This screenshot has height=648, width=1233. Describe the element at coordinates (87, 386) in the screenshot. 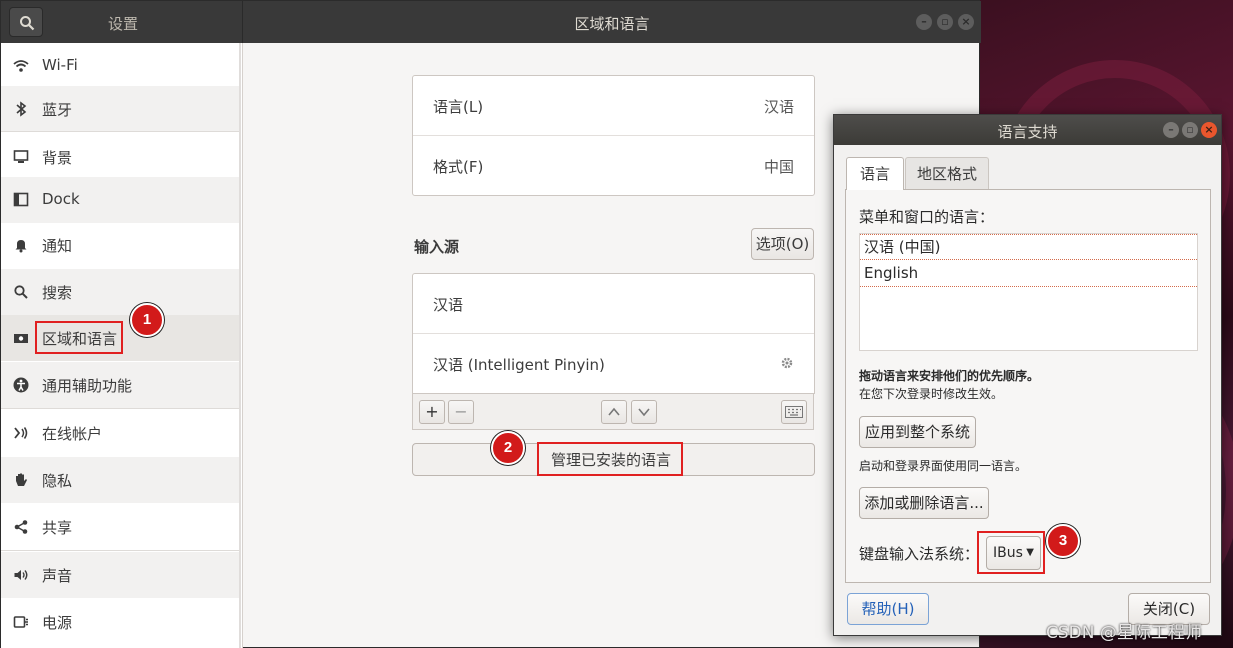

I see `sidebar-item-label: 通用辅助功能` at that location.